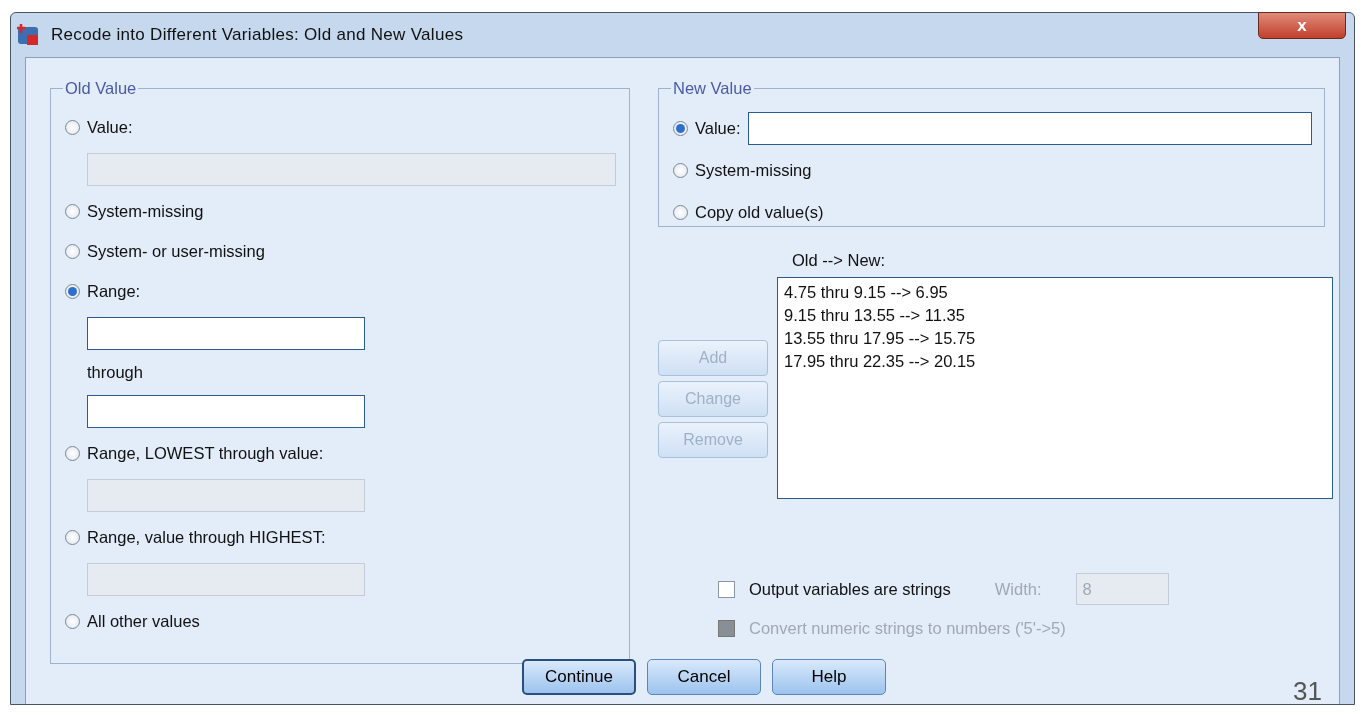 Image resolution: width=1366 pixels, height=715 pixels. Describe the element at coordinates (143, 621) in the screenshot. I see `radio-label: All other values` at that location.